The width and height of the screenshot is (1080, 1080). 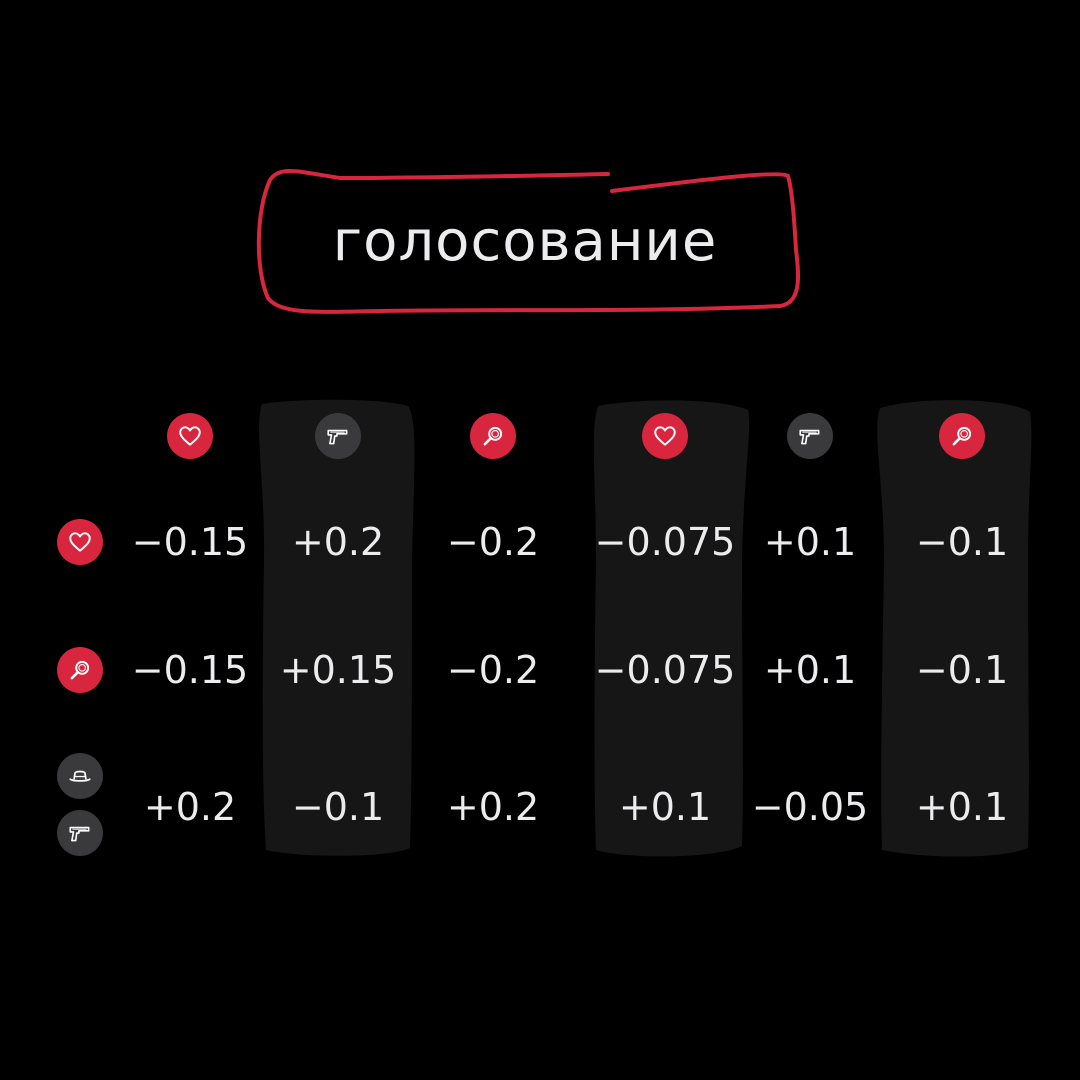 What do you see at coordinates (338, 670) in the screenshot?
I see `value-cell: +0.15` at bounding box center [338, 670].